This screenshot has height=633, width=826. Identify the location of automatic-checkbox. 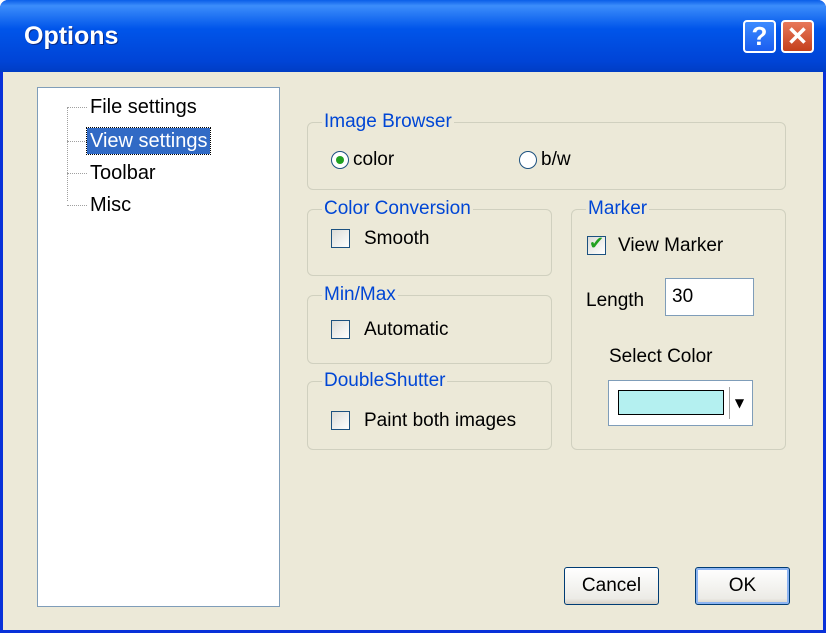
(340, 329).